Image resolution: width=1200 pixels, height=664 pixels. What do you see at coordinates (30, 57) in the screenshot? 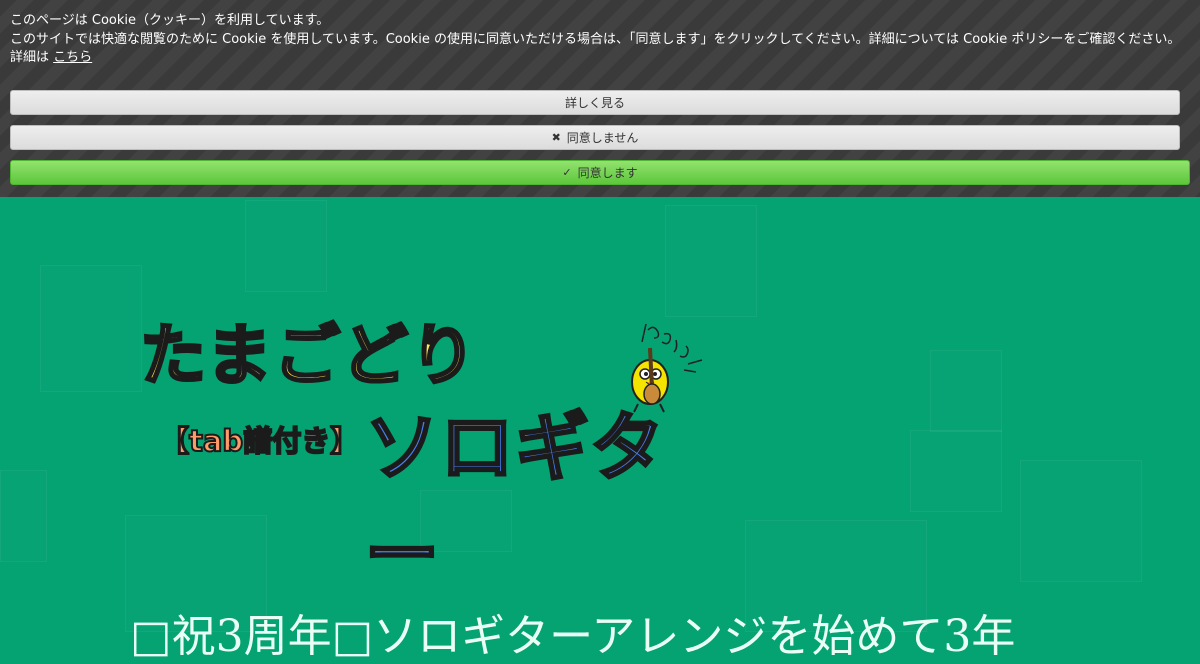
I see `cookie-details-prefix: 詳細は` at bounding box center [30, 57].